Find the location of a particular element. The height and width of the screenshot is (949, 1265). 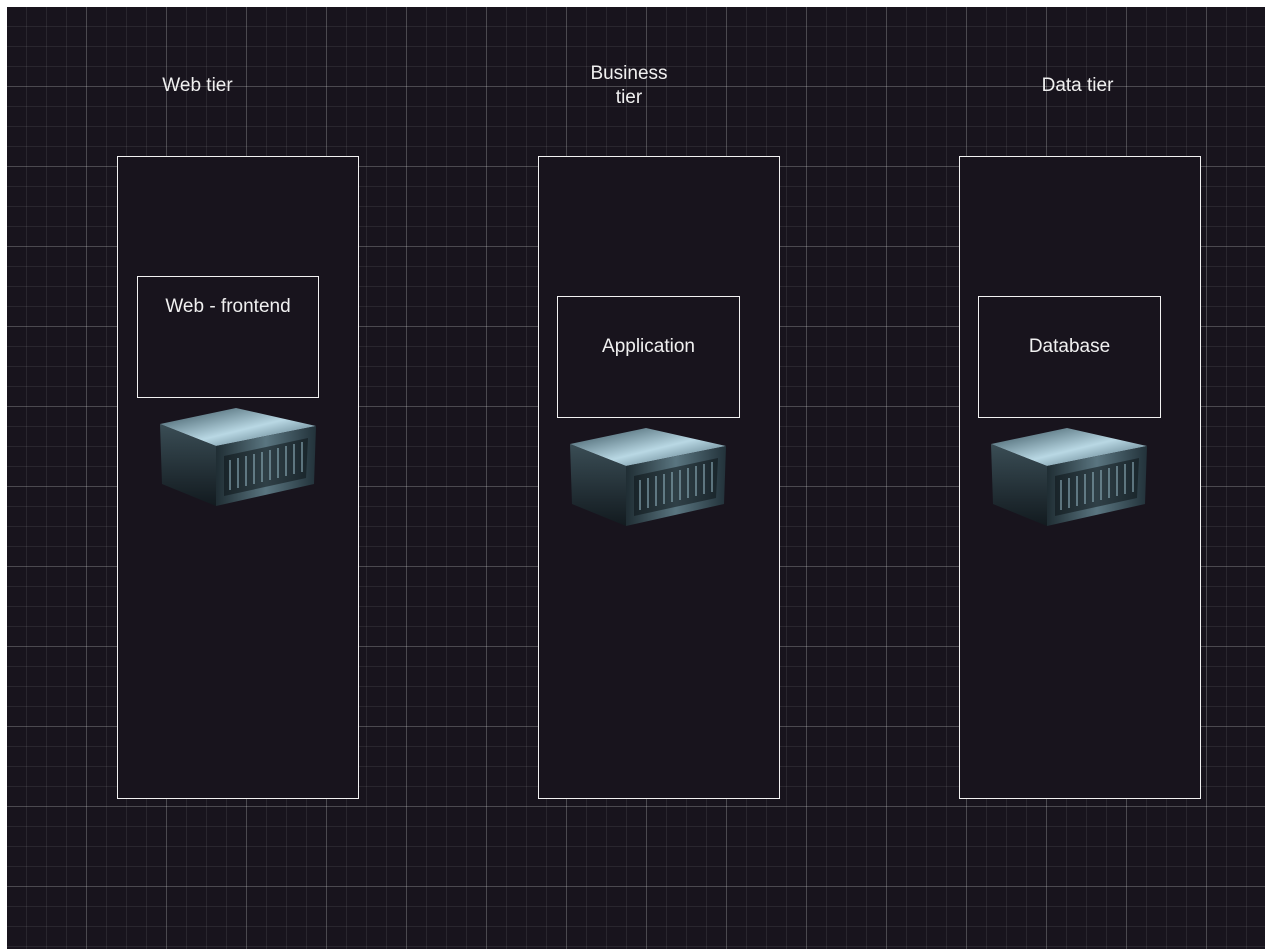

component-database: Database is located at coordinates (1069, 357).